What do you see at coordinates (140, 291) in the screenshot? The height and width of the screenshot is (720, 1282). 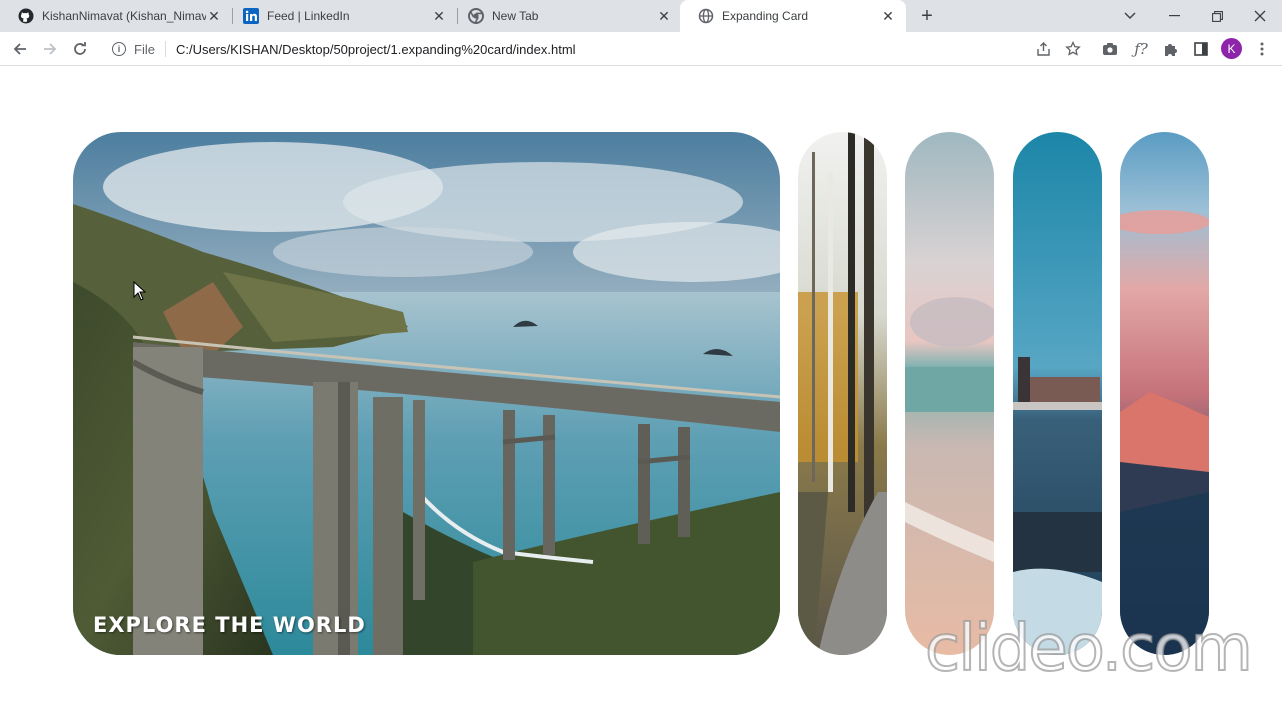 I see `mouse-cursor-icon` at bounding box center [140, 291].